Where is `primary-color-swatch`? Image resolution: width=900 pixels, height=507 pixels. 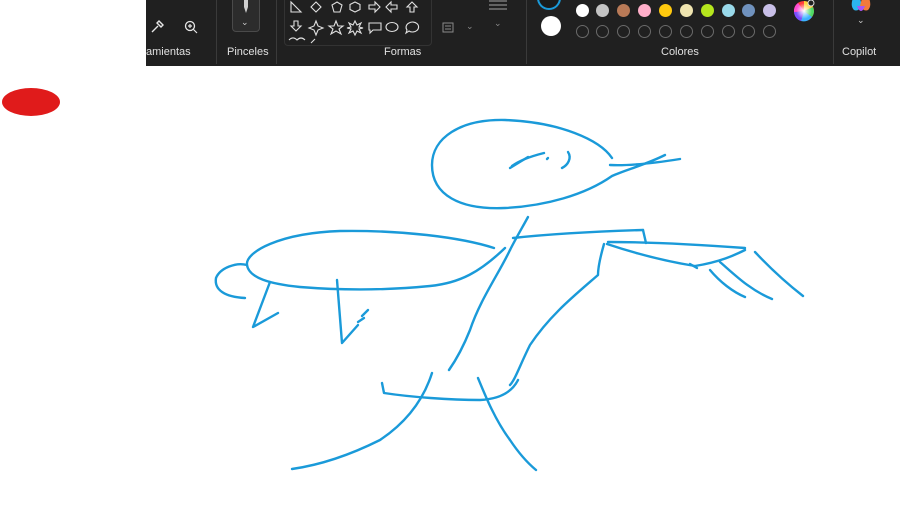
primary-color-swatch is located at coordinates (549, 4).